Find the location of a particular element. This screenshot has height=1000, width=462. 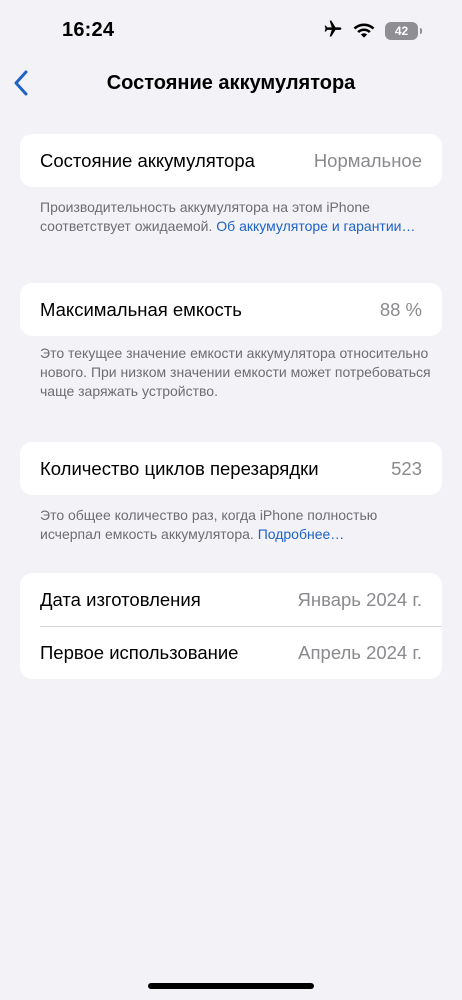

airplane-icon is located at coordinates (333, 31).